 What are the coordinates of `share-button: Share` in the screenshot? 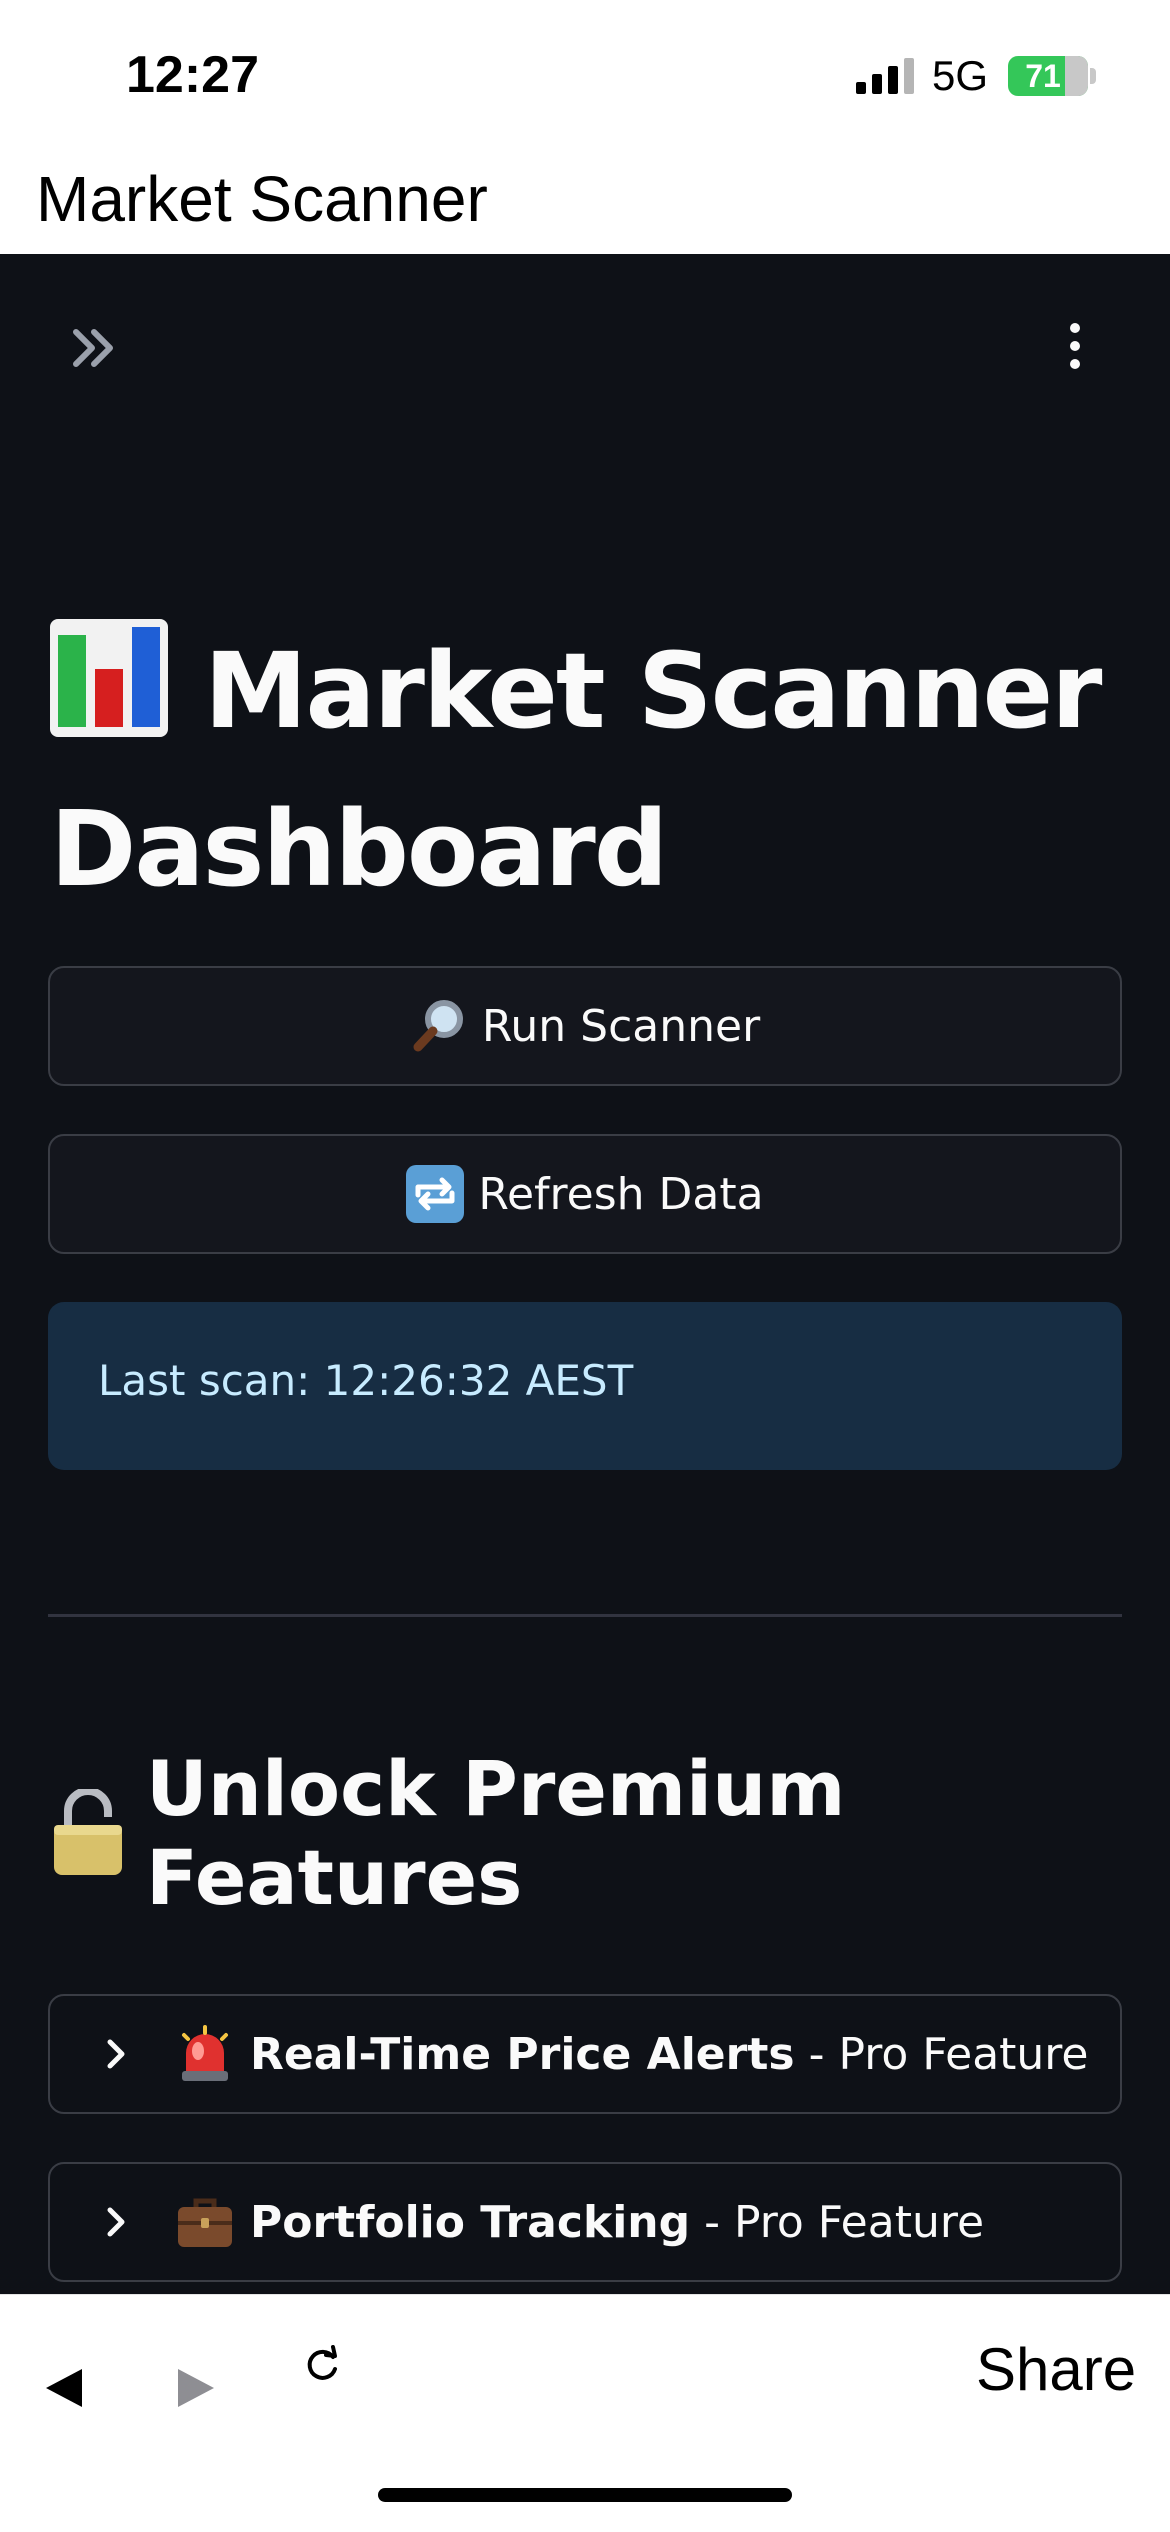 It's located at (1056, 2369).